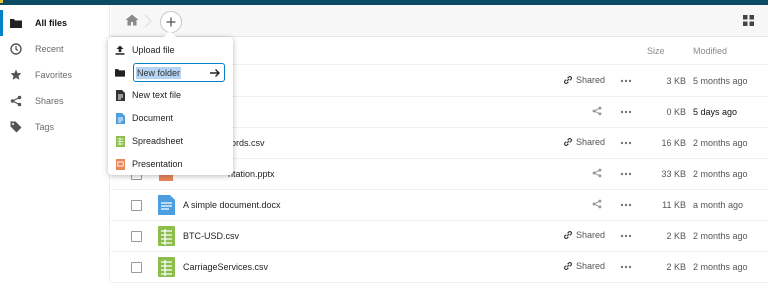 The width and height of the screenshot is (768, 283). Describe the element at coordinates (720, 81) in the screenshot. I see `file-modified: 5 months ago` at that location.